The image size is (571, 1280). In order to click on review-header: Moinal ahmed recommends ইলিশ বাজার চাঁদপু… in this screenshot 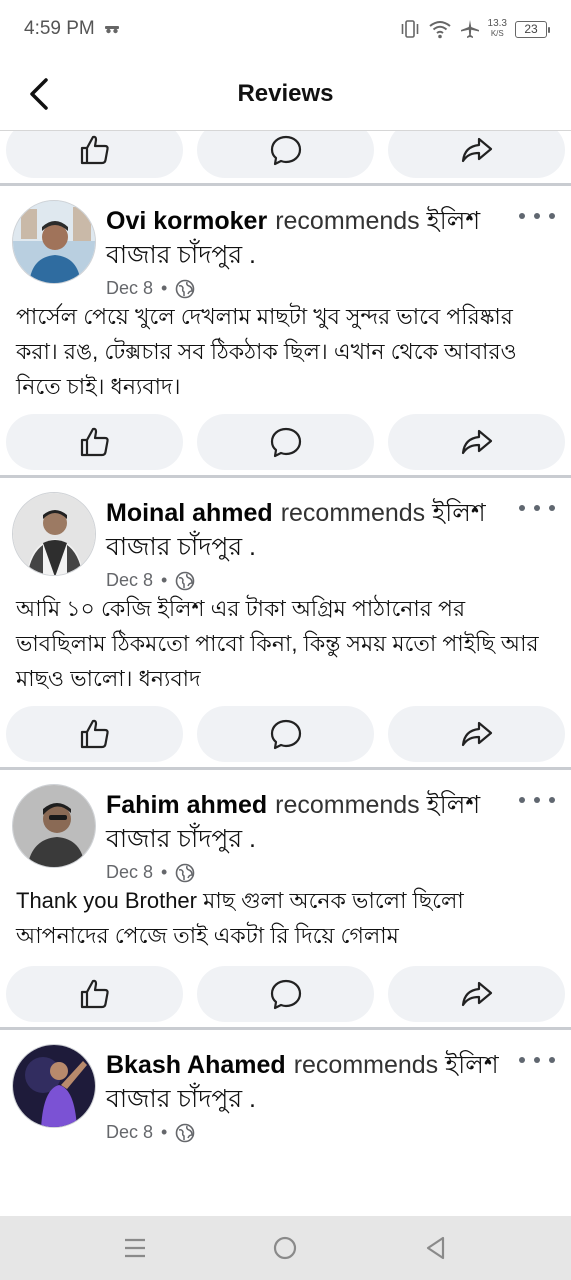, I will do `click(285, 535)`.